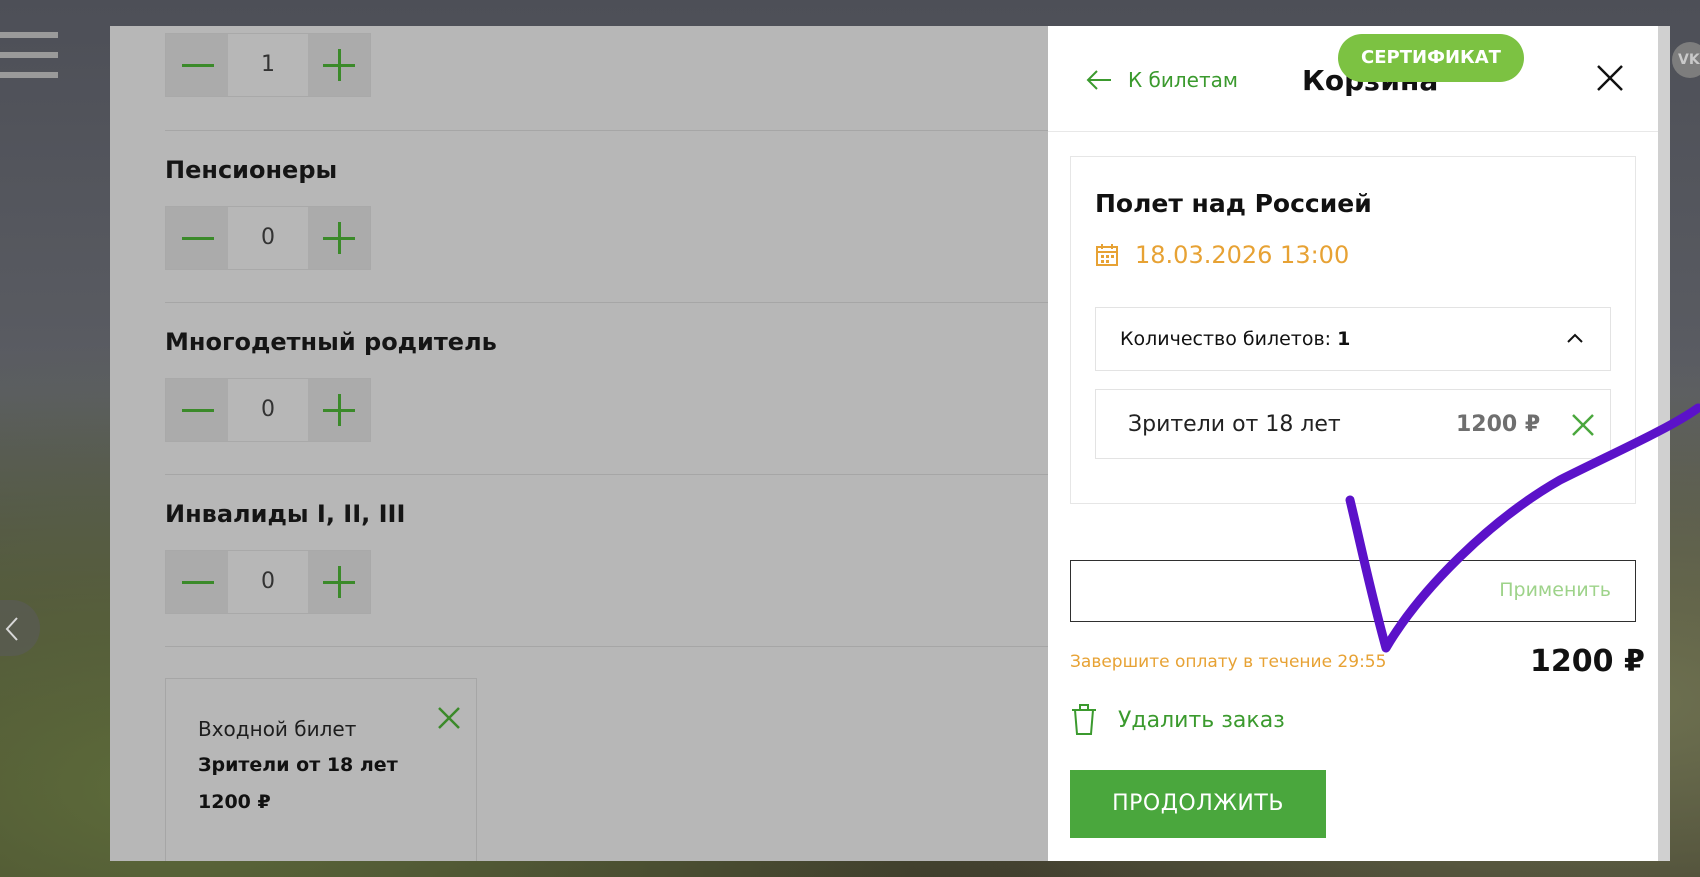  I want to click on scrollbar, so click(1664, 443).